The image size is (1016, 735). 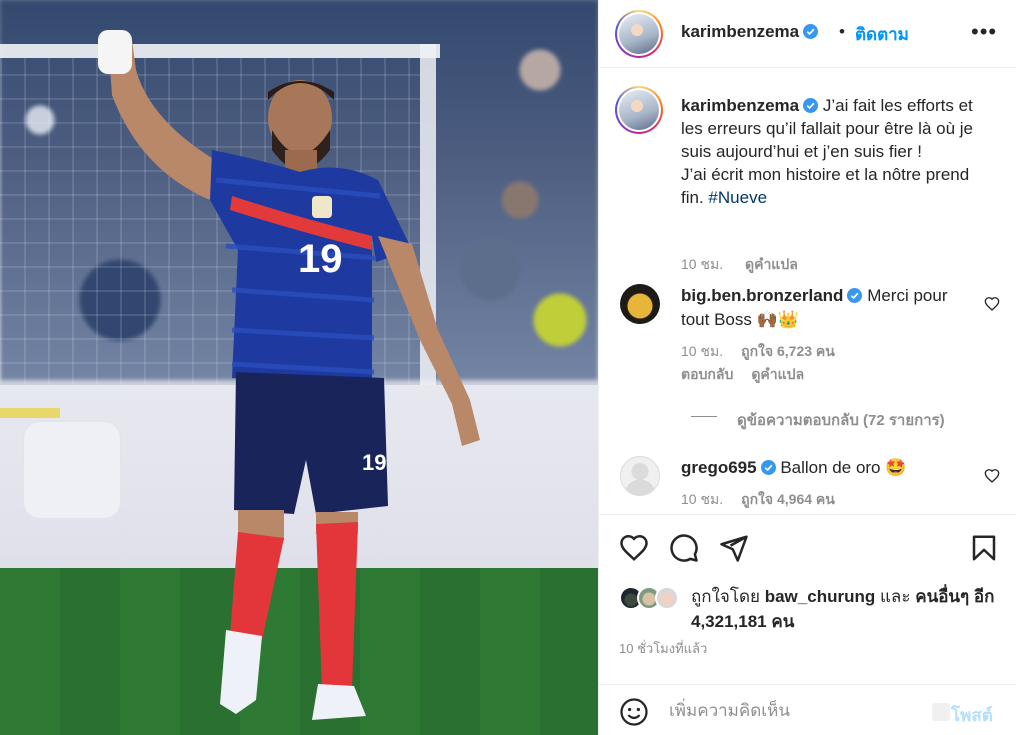 I want to click on author-avatar, so click(x=639, y=34).